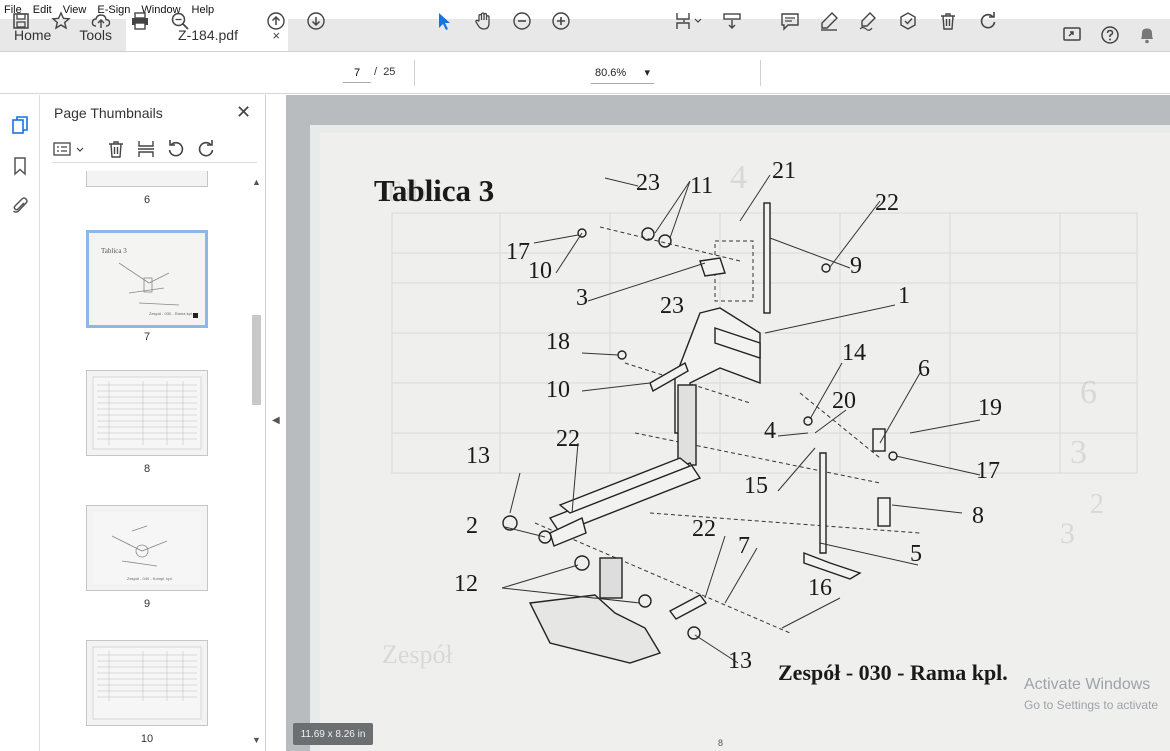 This screenshot has width=1170, height=751. What do you see at coordinates (21, 21) in the screenshot?
I see `save-icon` at bounding box center [21, 21].